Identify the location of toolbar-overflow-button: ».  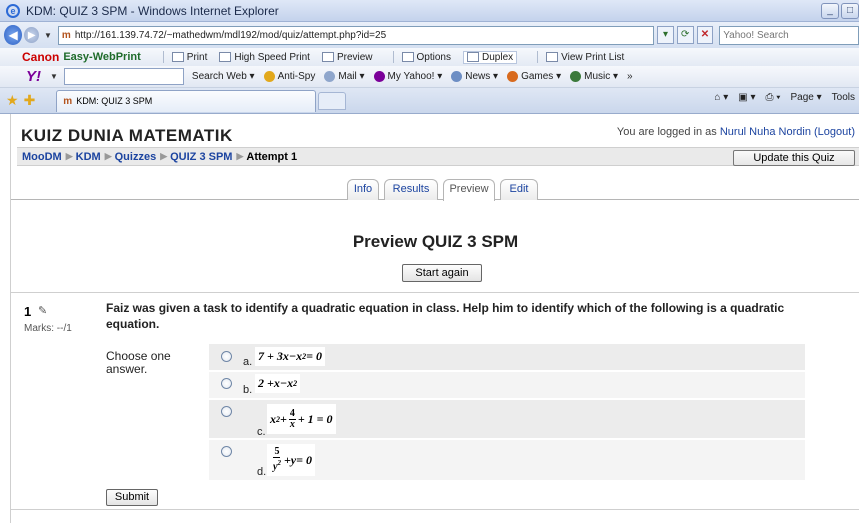
(630, 76).